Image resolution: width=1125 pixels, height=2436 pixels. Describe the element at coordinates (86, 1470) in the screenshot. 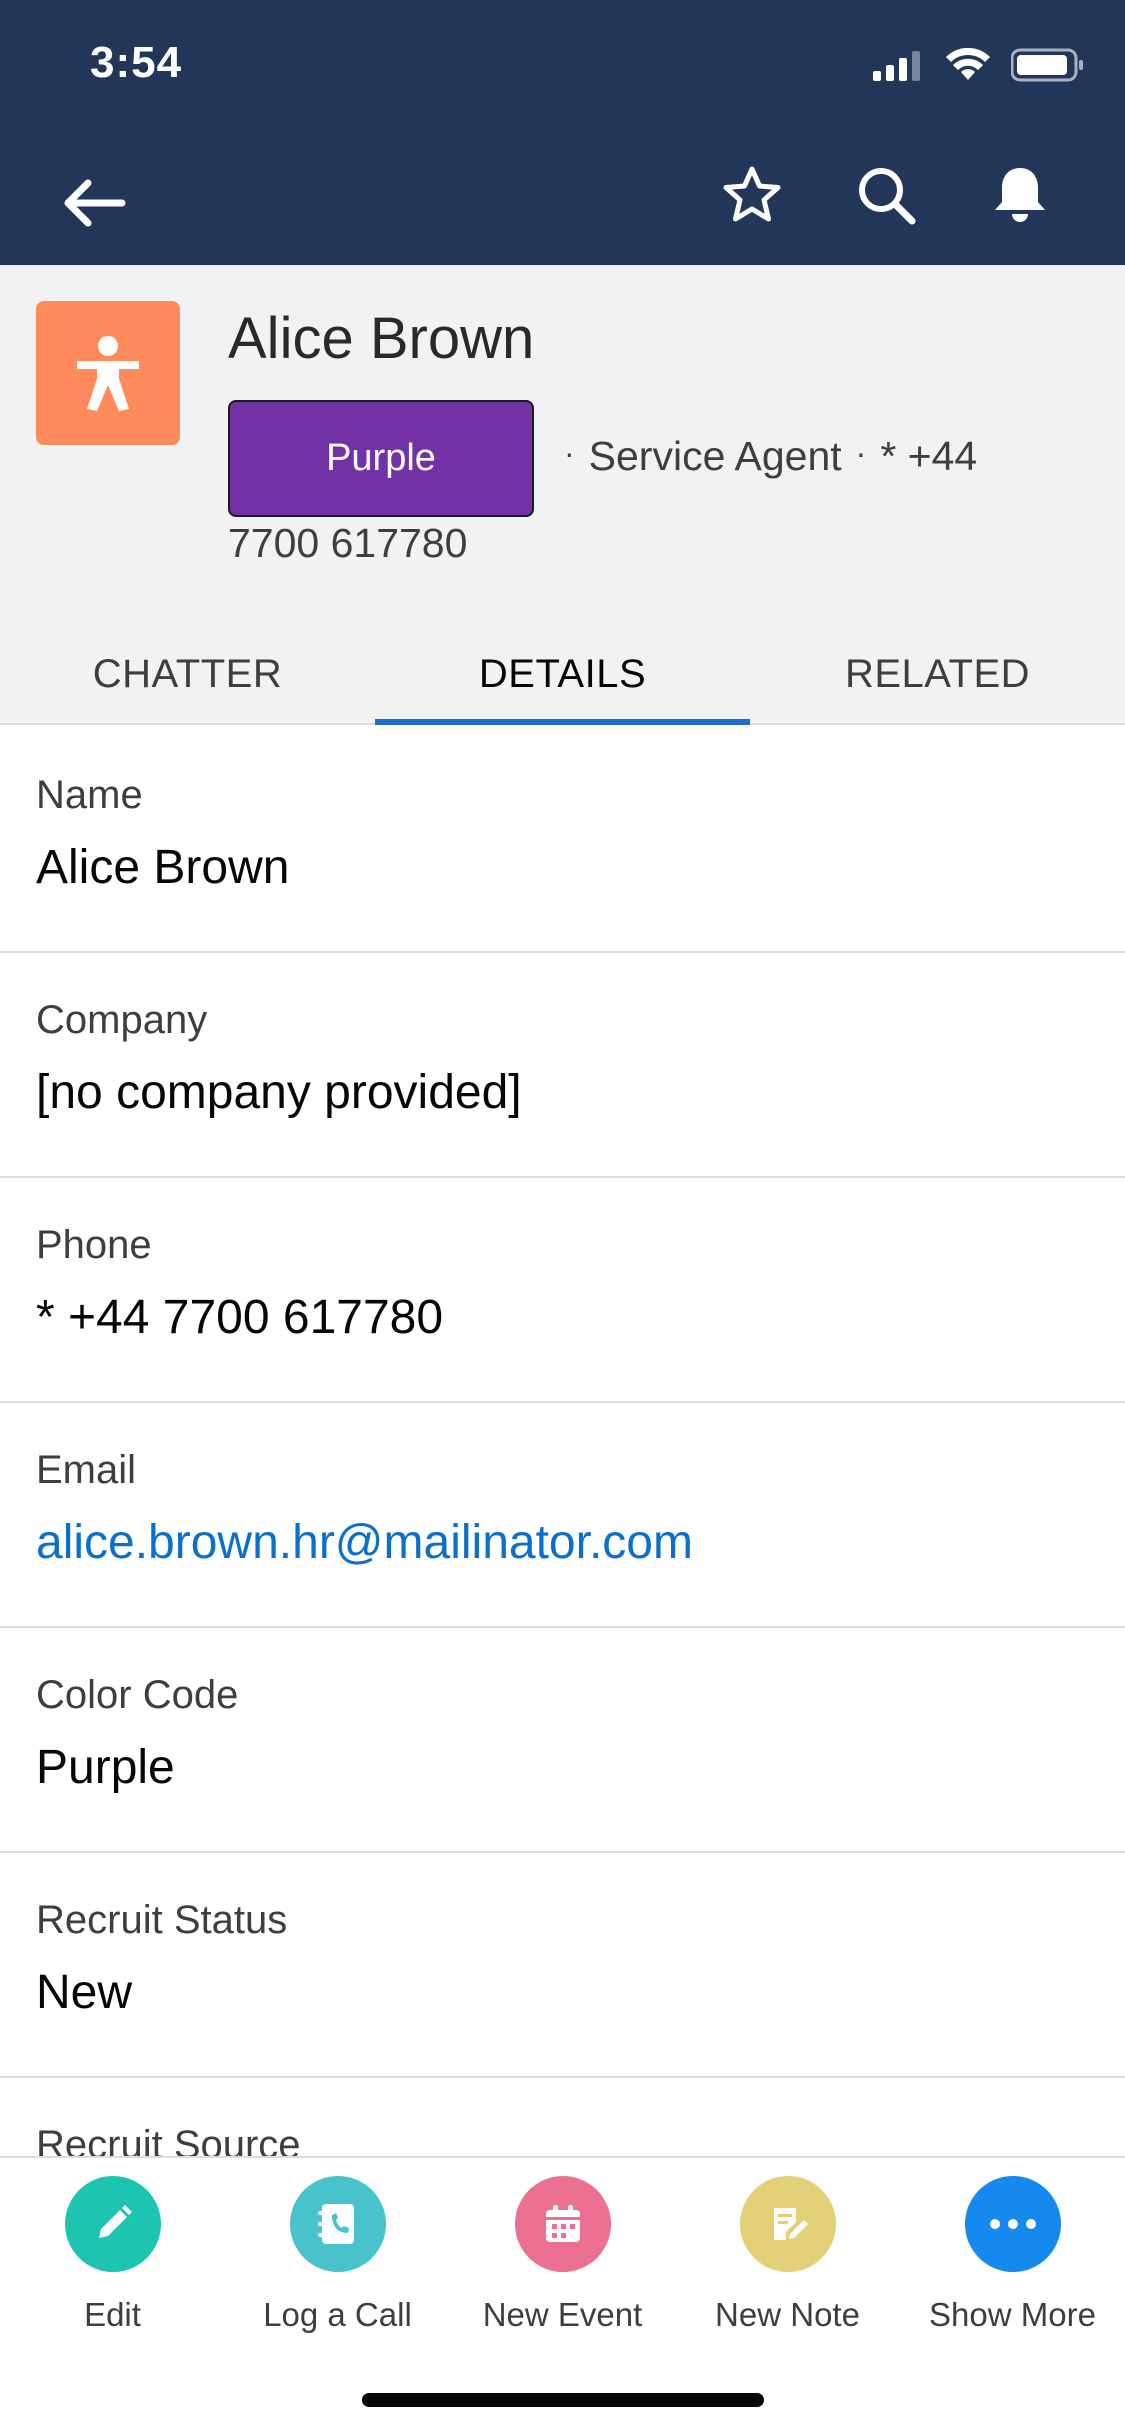

I see `field-label: Email` at that location.